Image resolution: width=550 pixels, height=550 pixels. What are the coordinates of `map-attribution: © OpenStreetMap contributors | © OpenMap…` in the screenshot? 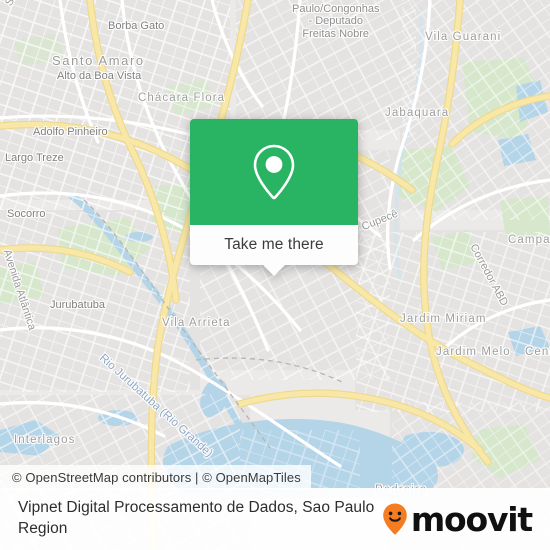 It's located at (155, 477).